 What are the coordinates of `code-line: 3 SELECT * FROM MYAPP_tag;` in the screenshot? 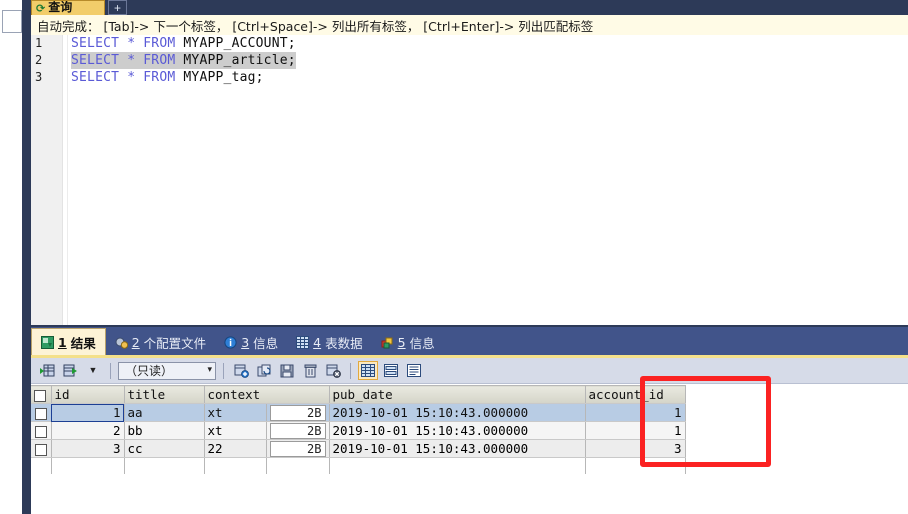 It's located at (469, 77).